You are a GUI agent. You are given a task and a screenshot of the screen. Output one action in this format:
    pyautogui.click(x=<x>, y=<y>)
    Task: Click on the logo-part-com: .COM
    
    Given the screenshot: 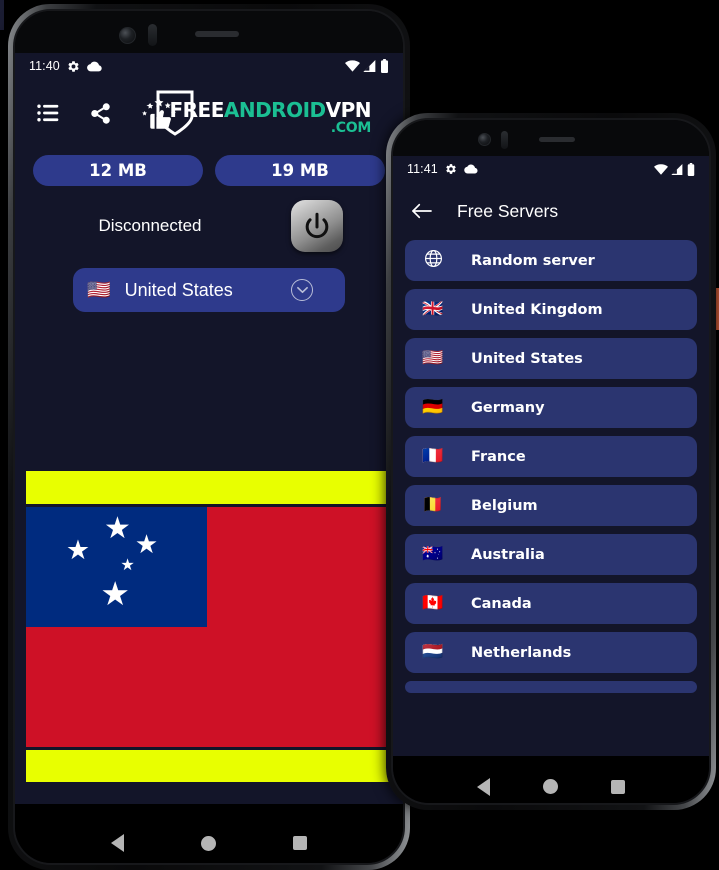 What is the action you would take?
    pyautogui.click(x=351, y=128)
    